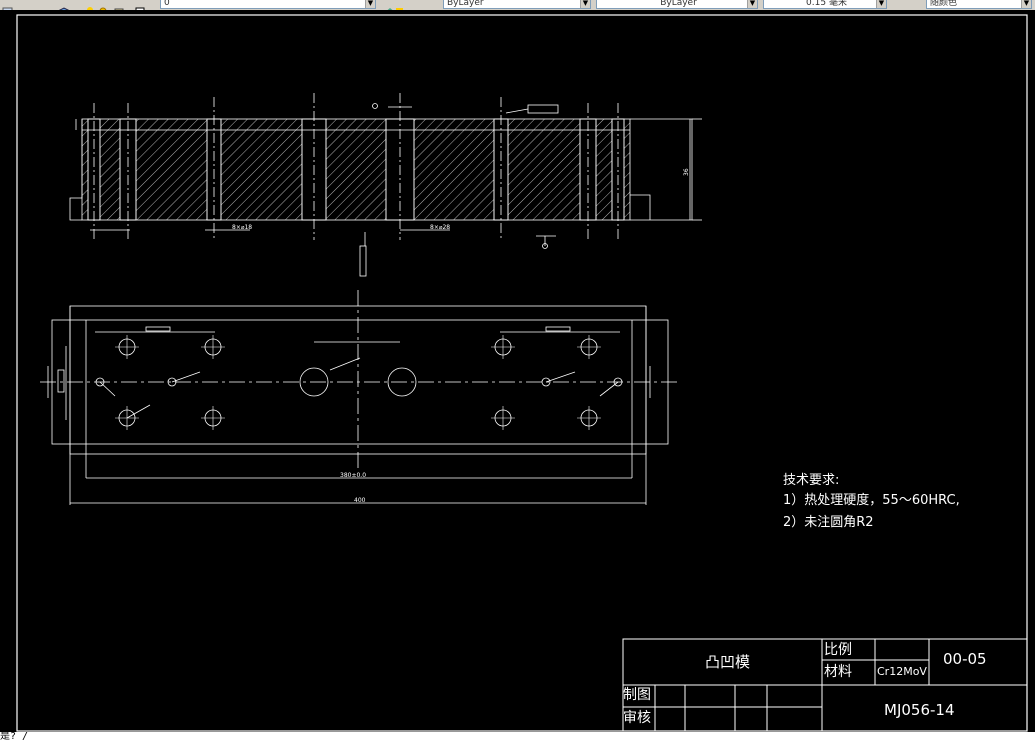 This screenshot has width=1035, height=742. What do you see at coordinates (517, 4) in the screenshot?
I see `color-dropdown: ByLayer ▼` at bounding box center [517, 4].